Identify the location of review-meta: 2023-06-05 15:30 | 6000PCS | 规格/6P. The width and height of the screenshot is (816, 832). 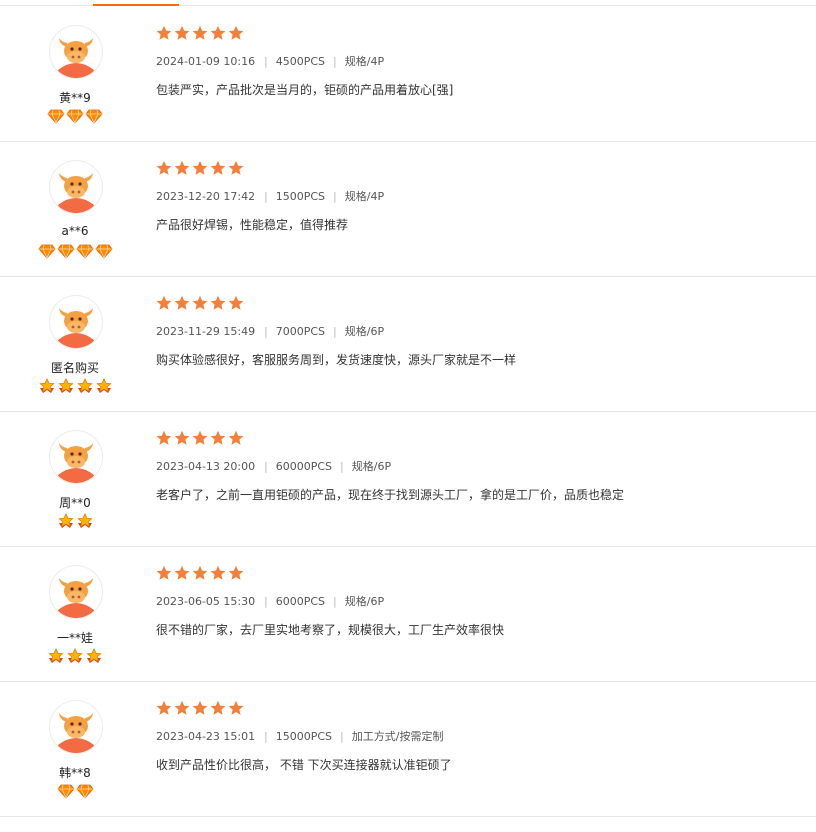
(476, 601).